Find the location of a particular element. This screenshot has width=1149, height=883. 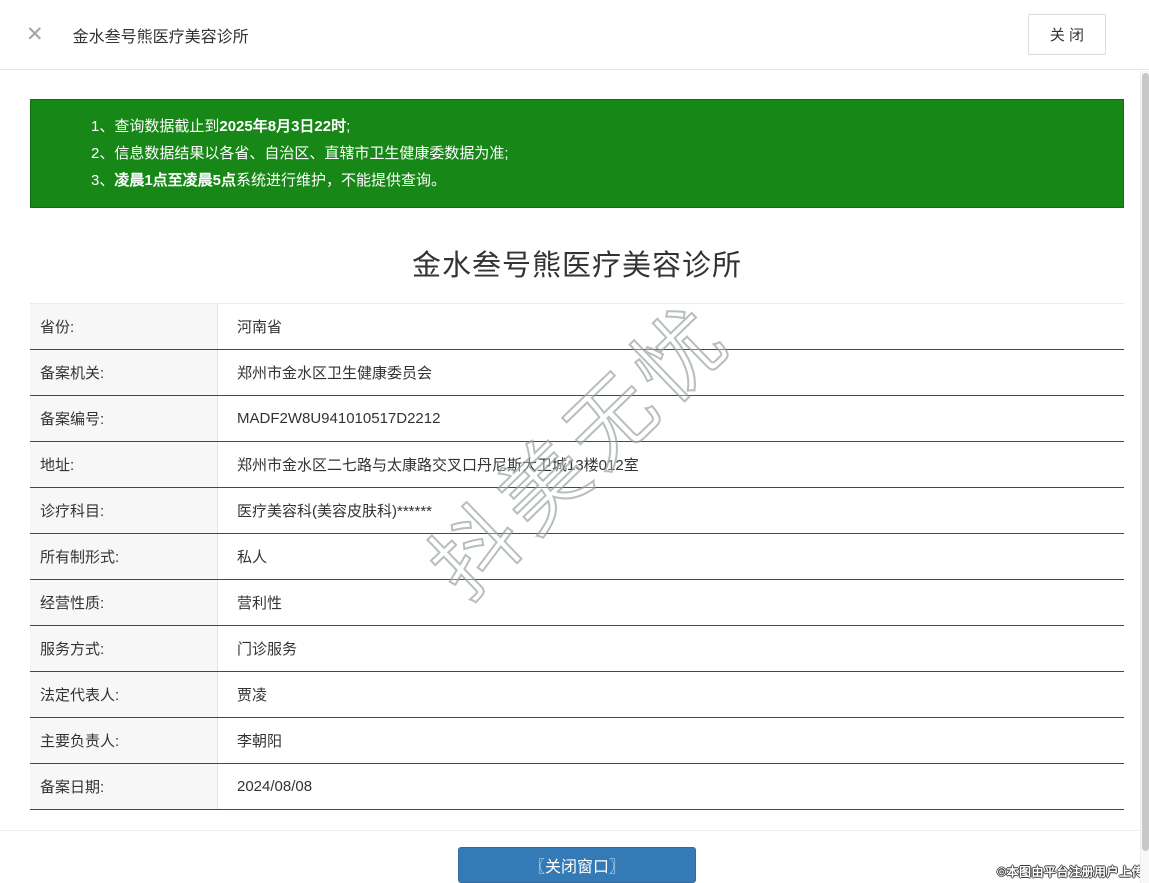

row-value: 营利性 is located at coordinates (260, 603).